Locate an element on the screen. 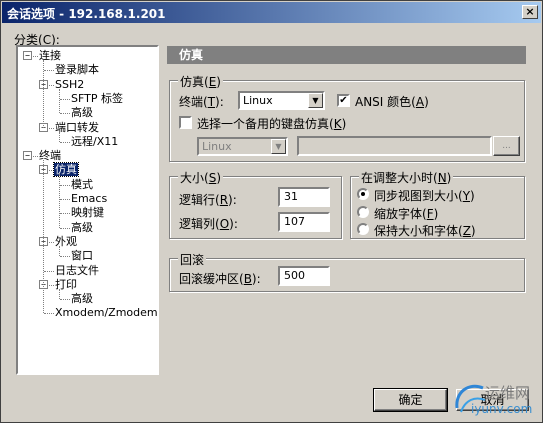 This screenshot has width=543, height=423. rows-label: 逻辑行(R): is located at coordinates (208, 200).